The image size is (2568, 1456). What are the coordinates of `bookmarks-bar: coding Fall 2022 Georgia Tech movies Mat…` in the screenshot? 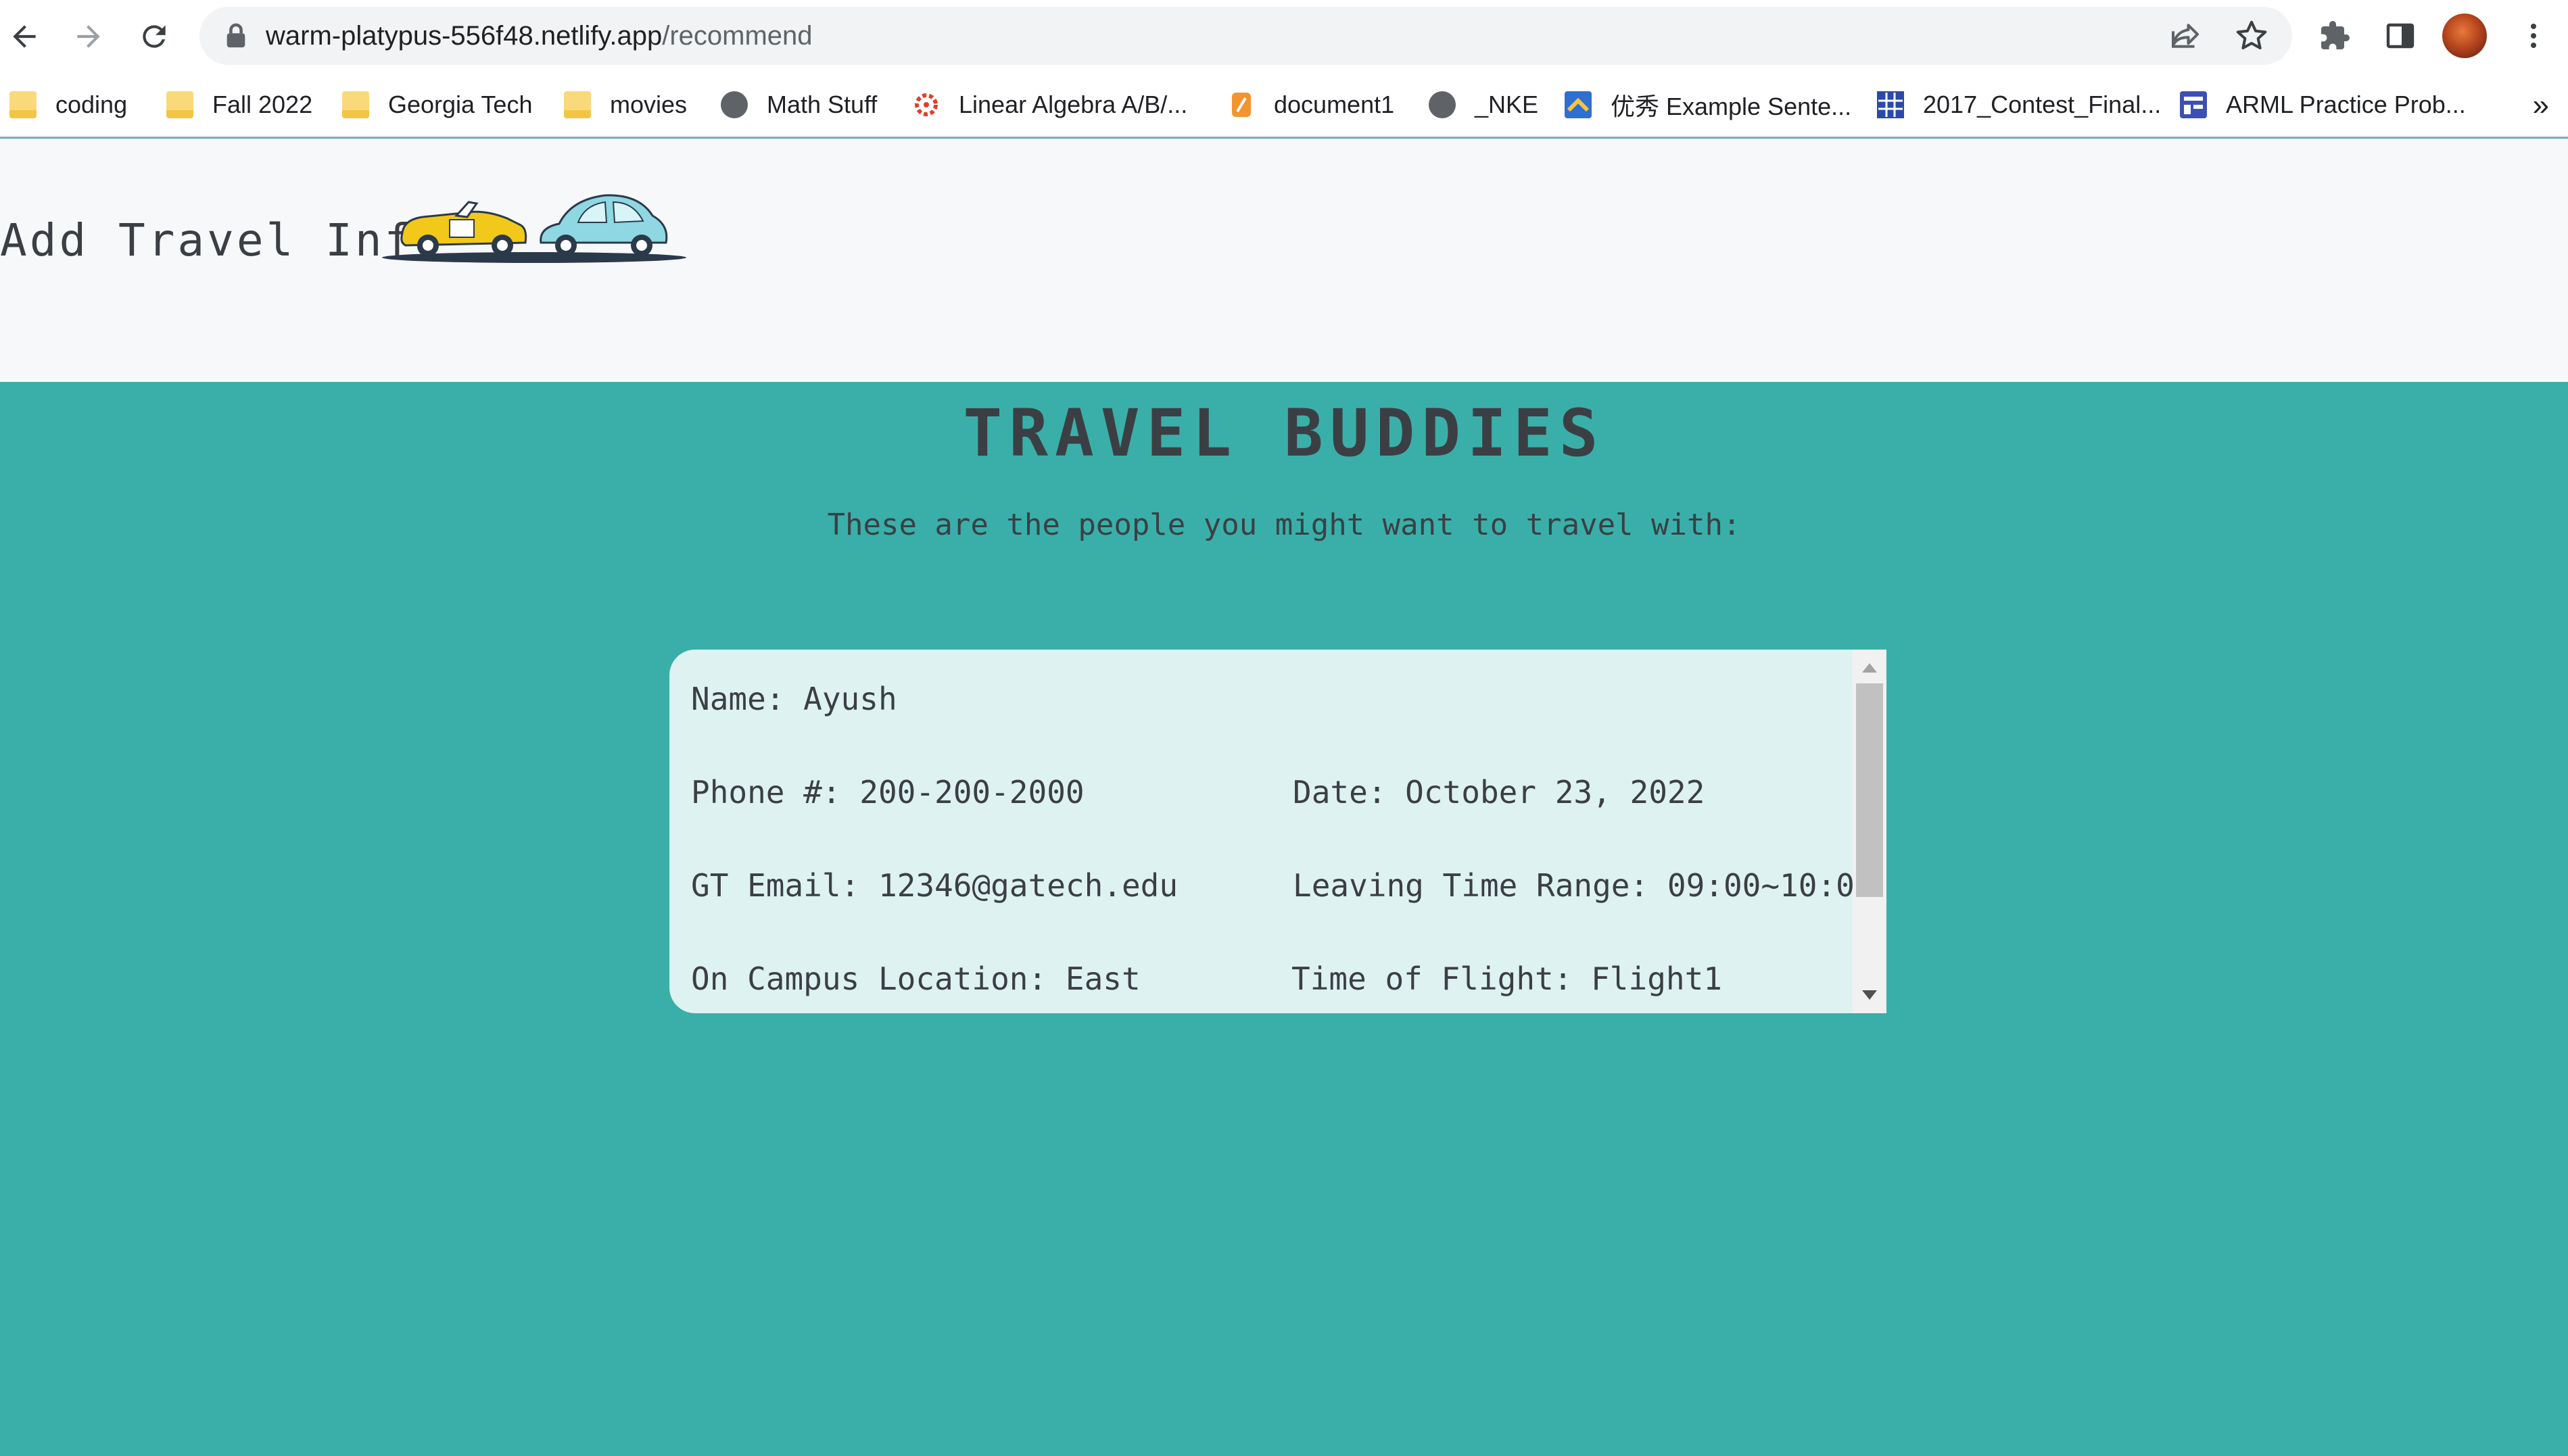 It's located at (1284, 104).